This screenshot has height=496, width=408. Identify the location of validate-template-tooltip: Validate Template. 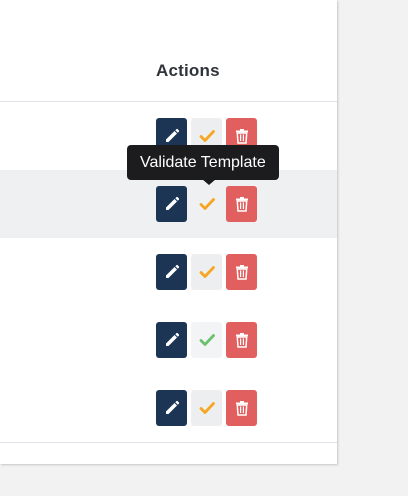
(203, 162).